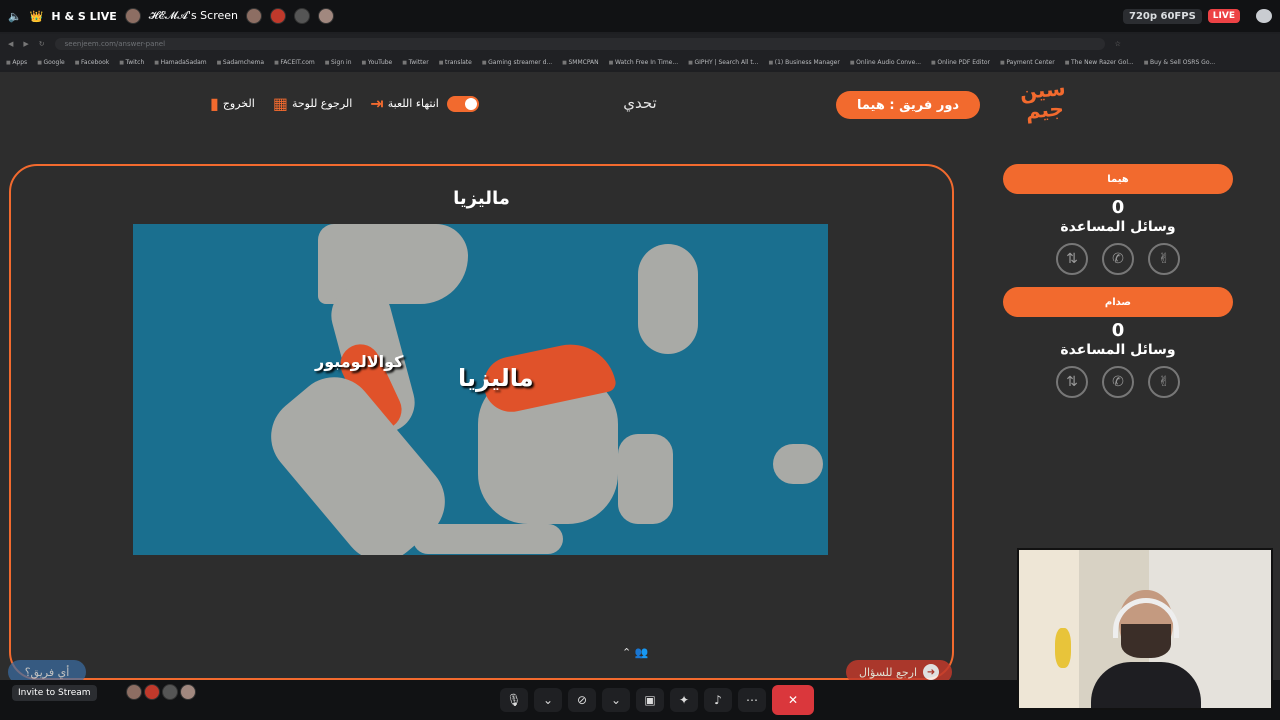 This screenshot has width=1280, height=720. Describe the element at coordinates (377, 103) in the screenshot. I see `arrow-exit-icon: ⇥` at that location.